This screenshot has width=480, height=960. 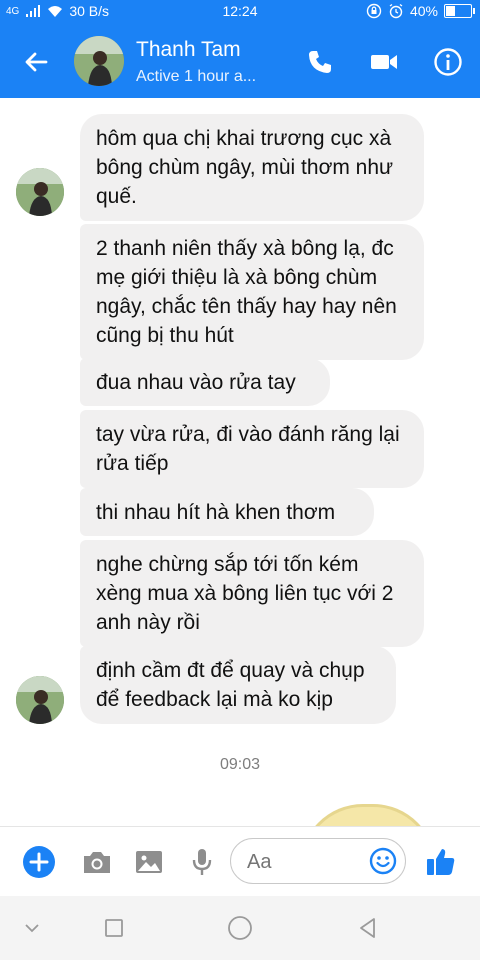 I want to click on camera-icon, so click(x=97, y=862).